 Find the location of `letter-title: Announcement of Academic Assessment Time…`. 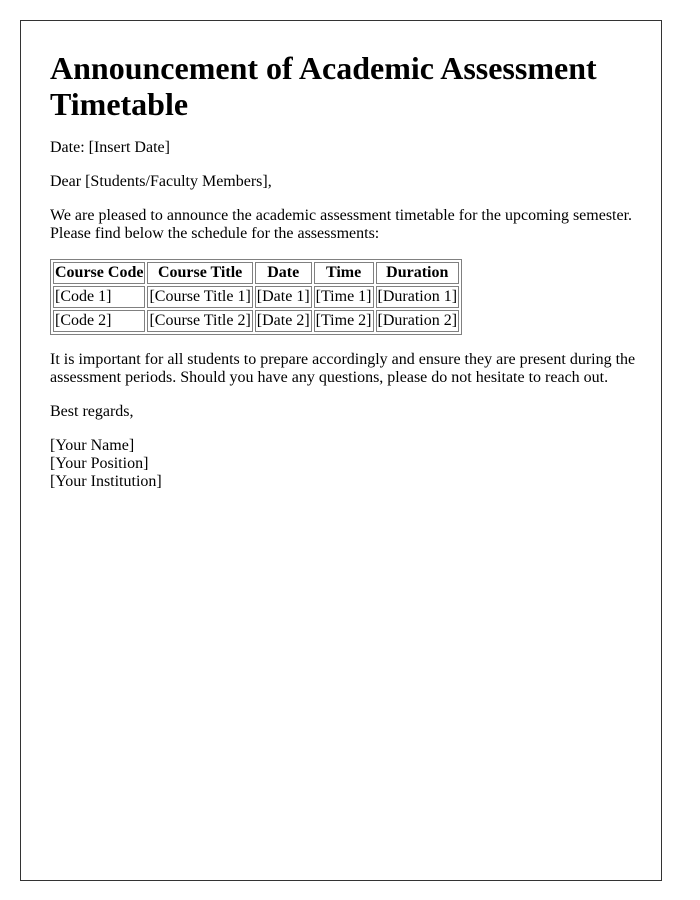

letter-title: Announcement of Academic Assessment Time… is located at coordinates (323, 86).